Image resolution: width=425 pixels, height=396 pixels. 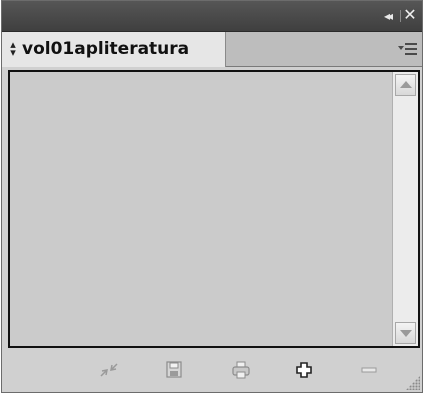 I want to click on up-down-arrows-icon: ▴ ▾, so click(x=13, y=48).